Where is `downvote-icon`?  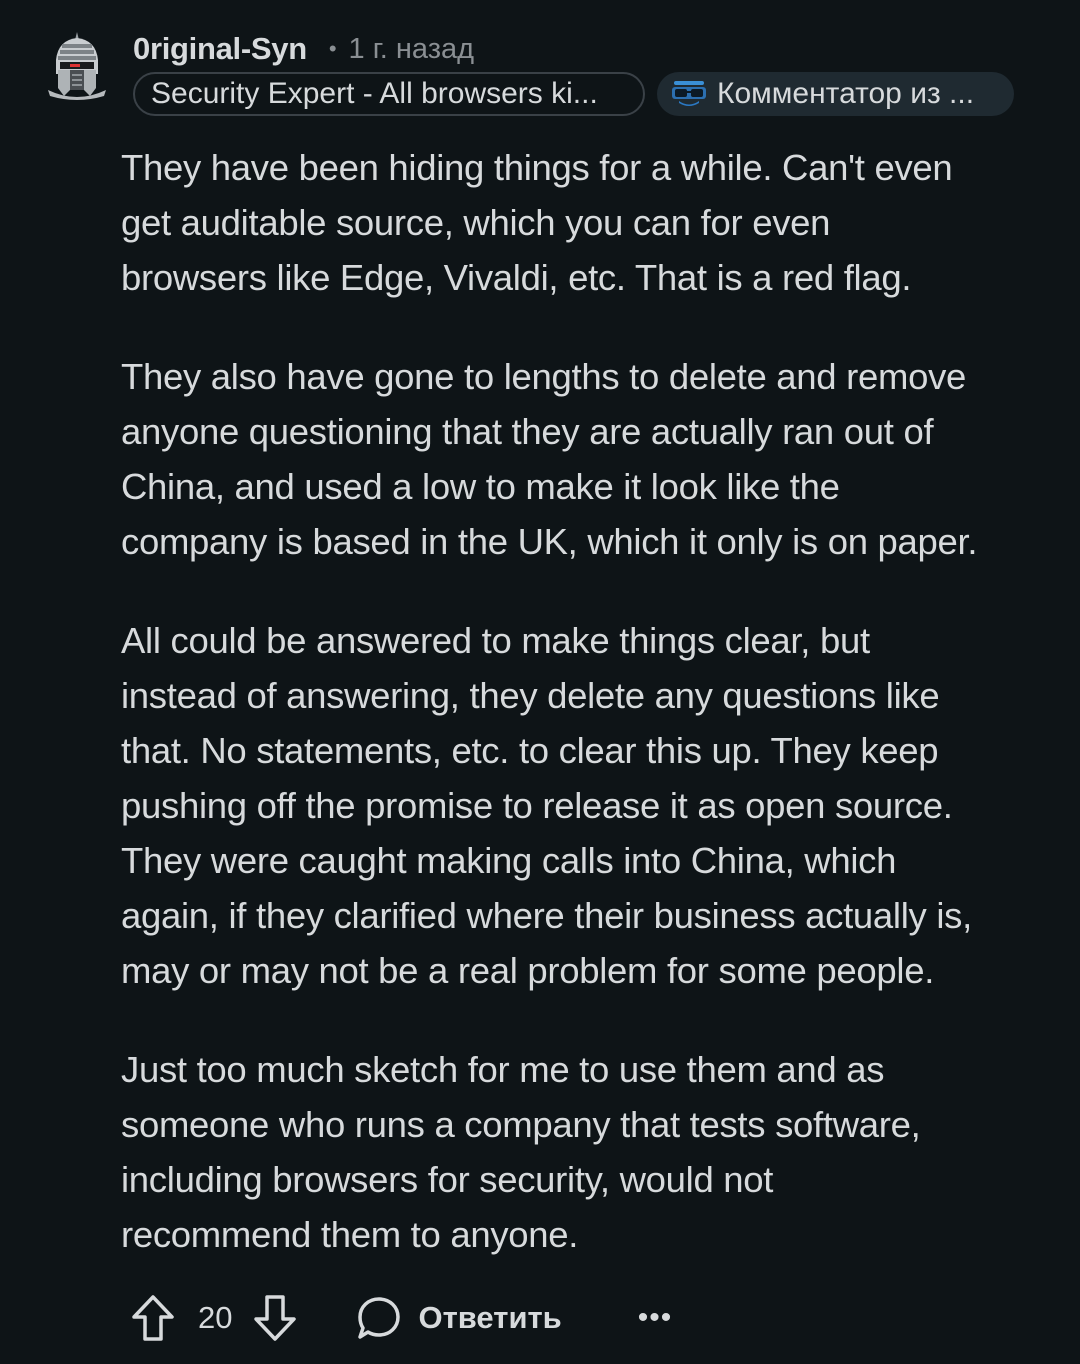
downvote-icon is located at coordinates (275, 1318).